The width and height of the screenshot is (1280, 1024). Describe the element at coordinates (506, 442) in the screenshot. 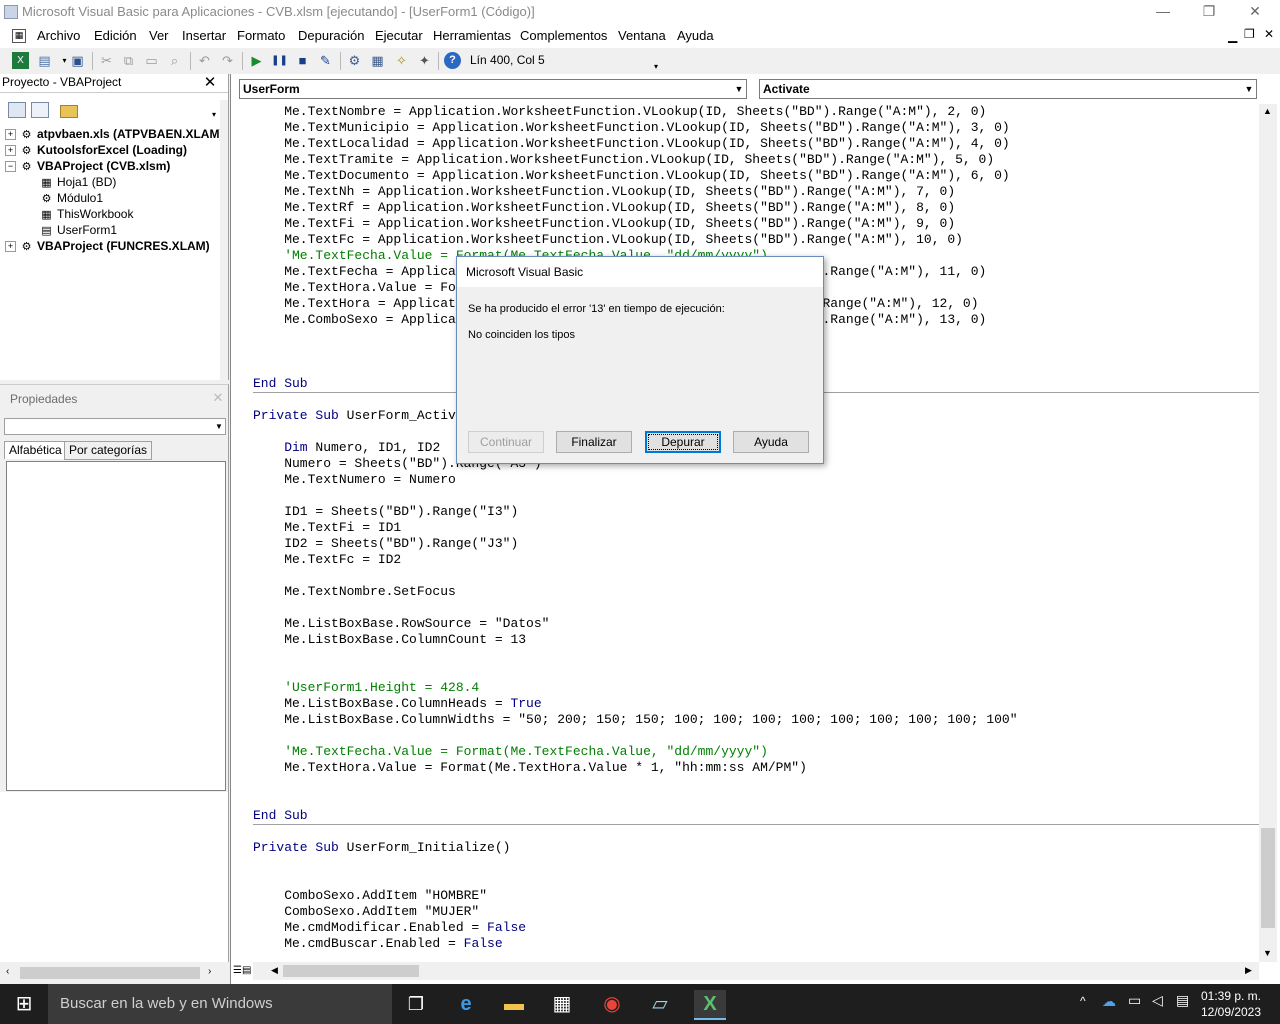

I see `continue-button: Continuar` at that location.